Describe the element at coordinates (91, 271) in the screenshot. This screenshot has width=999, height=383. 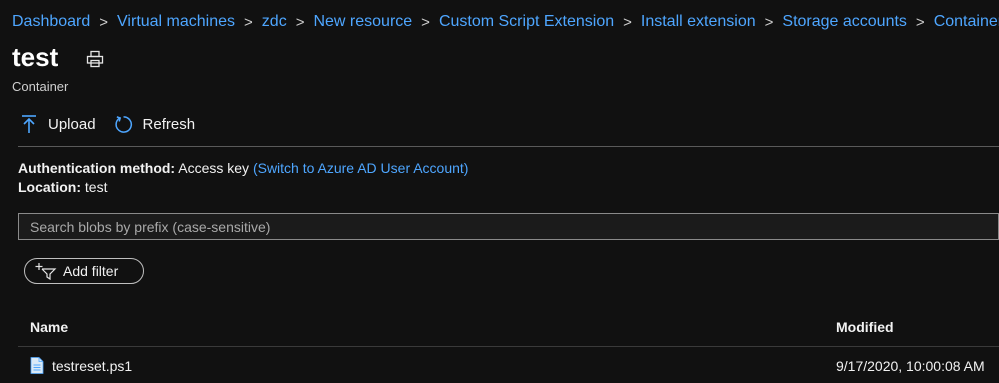
I see `add-filter-label: Add filter` at that location.